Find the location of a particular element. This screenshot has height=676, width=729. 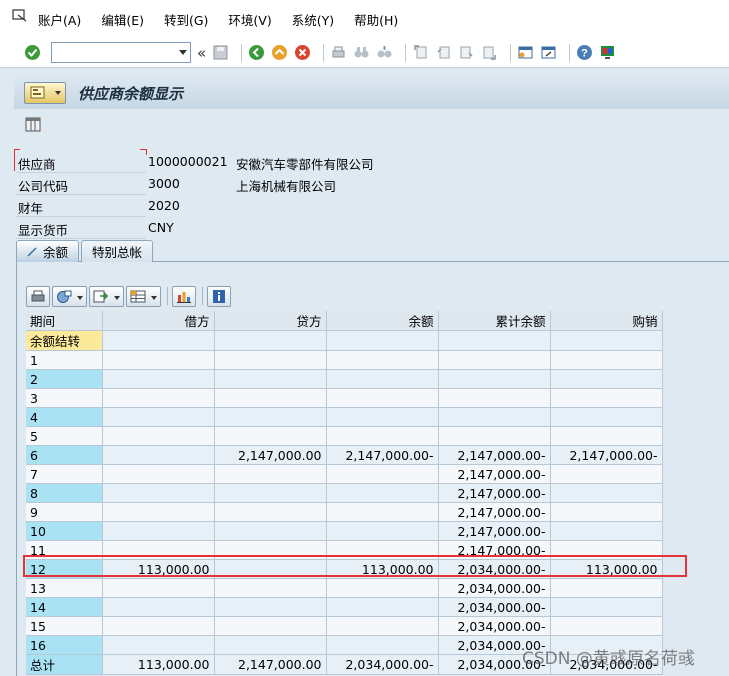

column-header-balance: 余额 is located at coordinates (382, 321).